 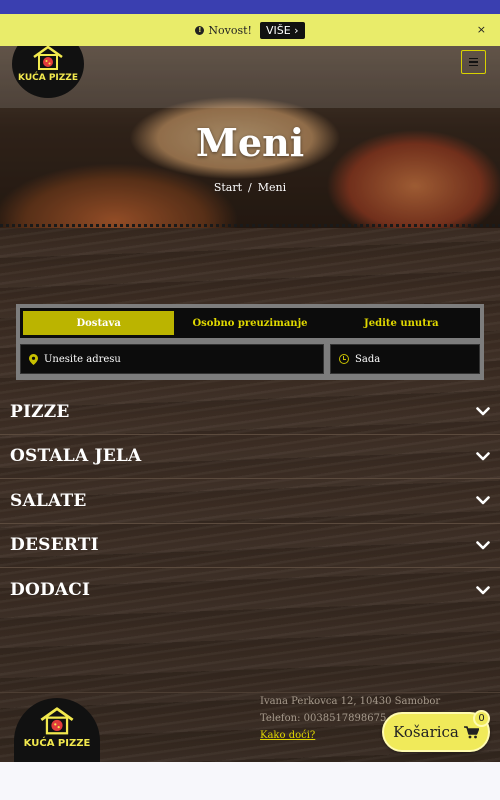 What do you see at coordinates (350, 701) in the screenshot?
I see `footer-address: Ivana Perkovca 12, 10430 Samobor` at bounding box center [350, 701].